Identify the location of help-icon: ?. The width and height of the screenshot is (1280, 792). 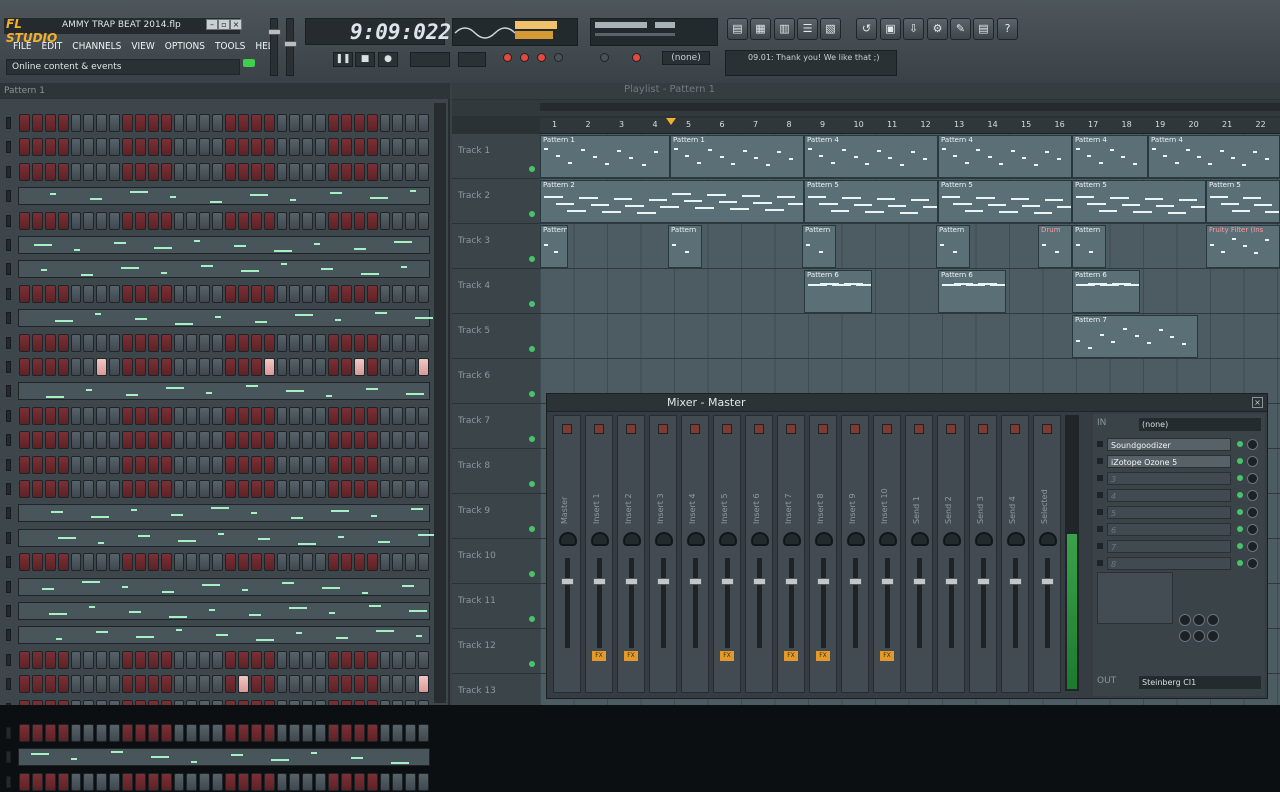
(1007, 29).